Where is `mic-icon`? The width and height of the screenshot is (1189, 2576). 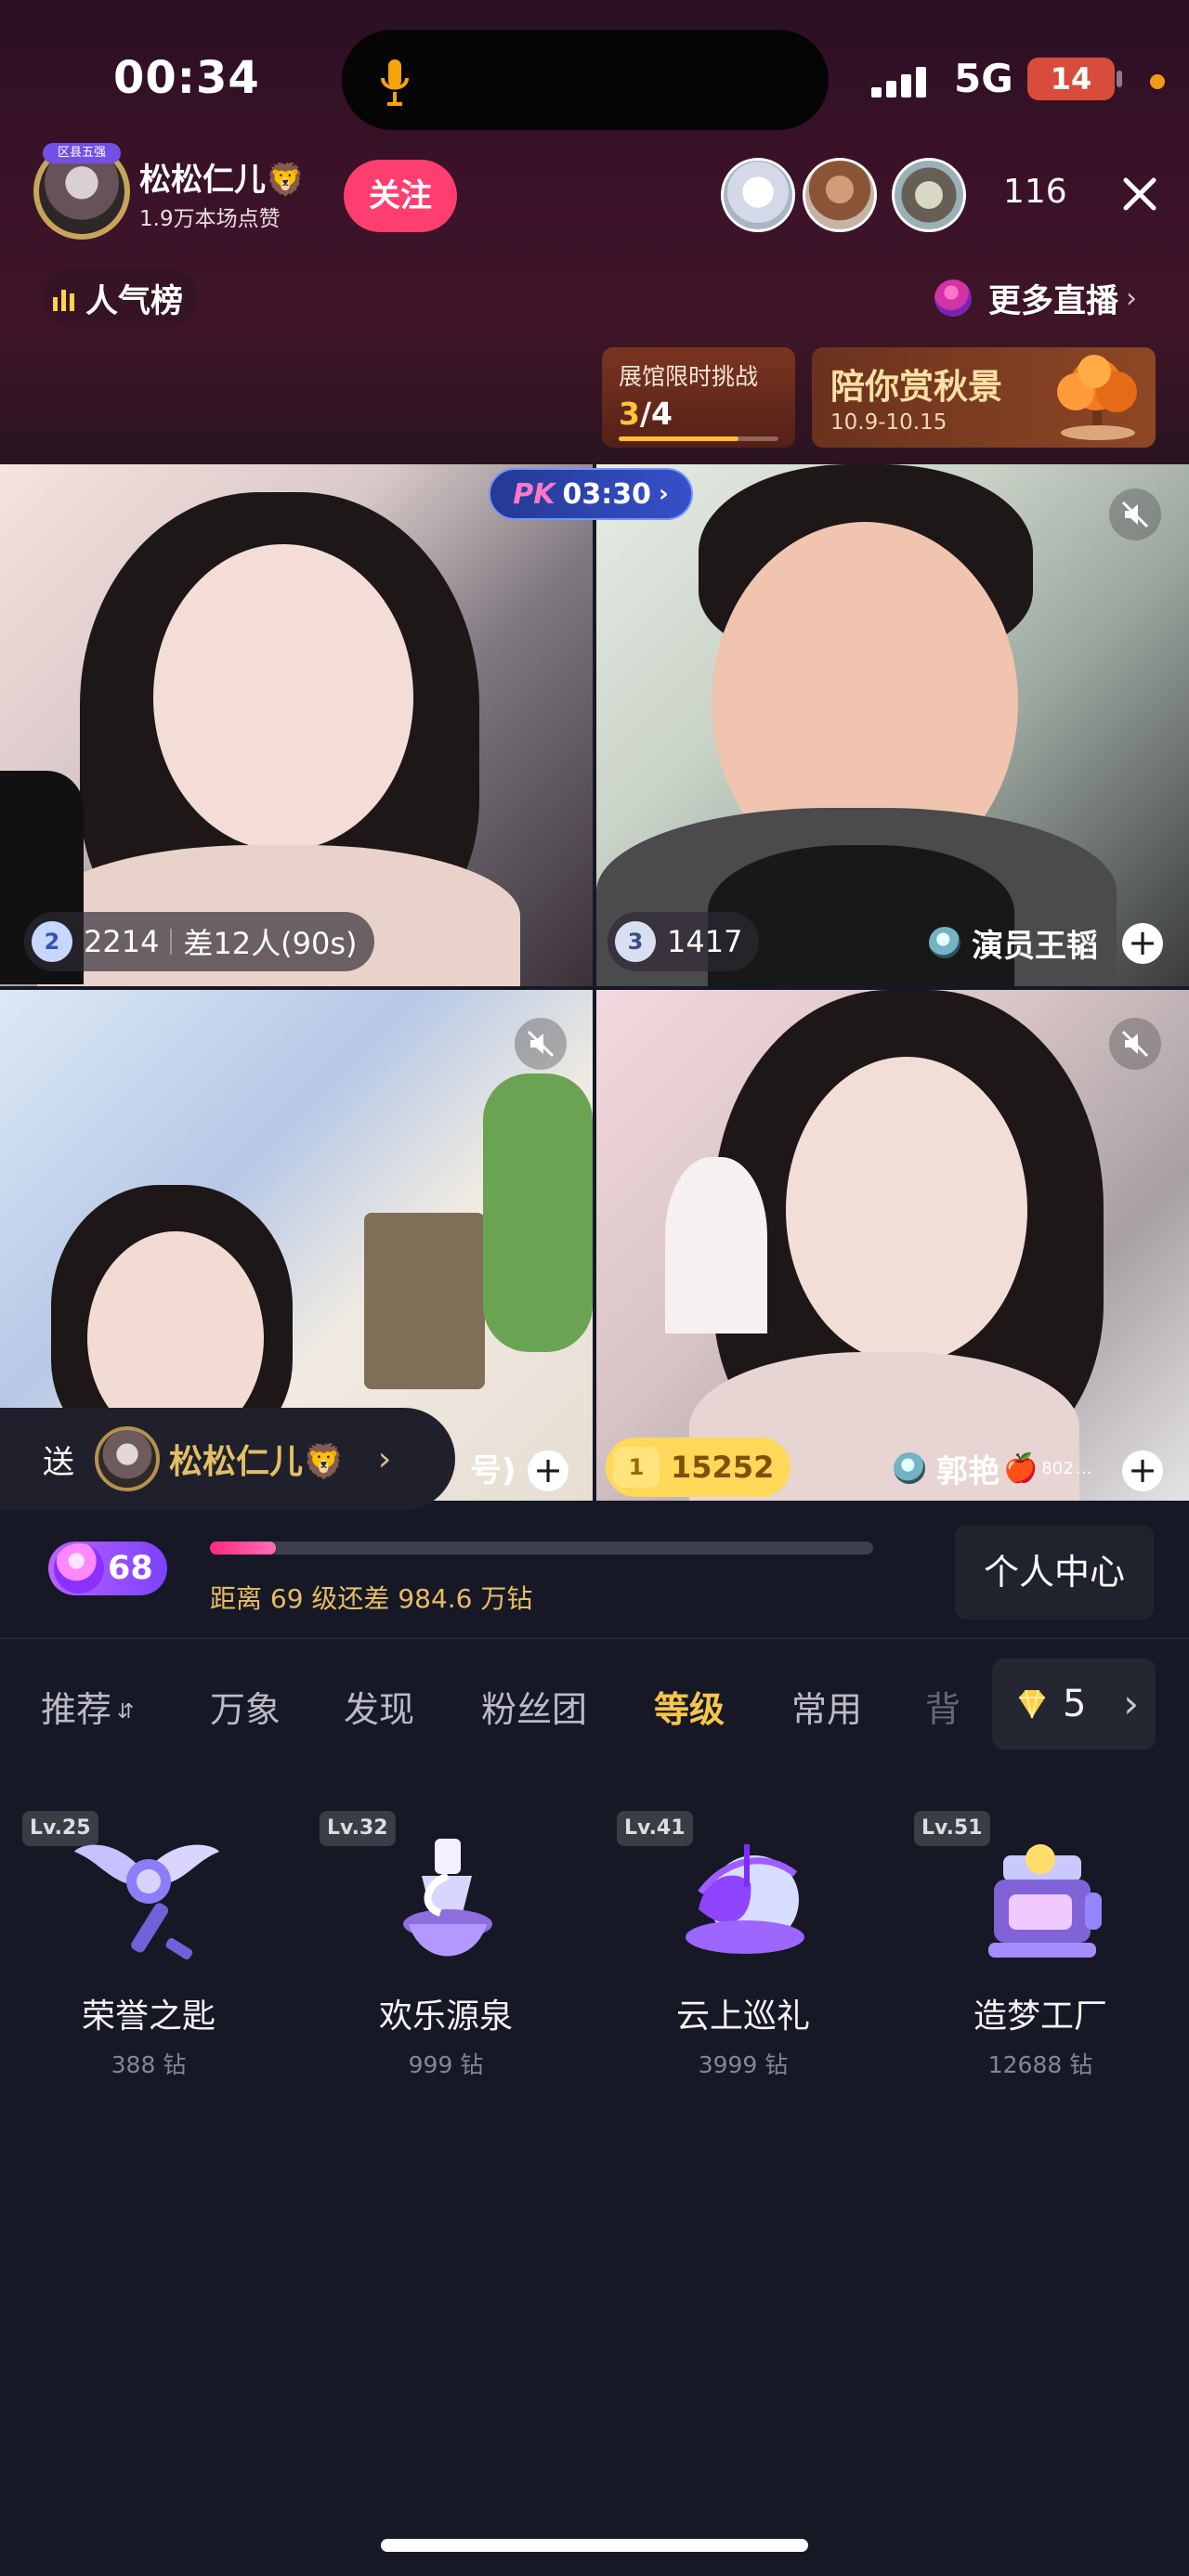
mic-icon is located at coordinates (395, 82).